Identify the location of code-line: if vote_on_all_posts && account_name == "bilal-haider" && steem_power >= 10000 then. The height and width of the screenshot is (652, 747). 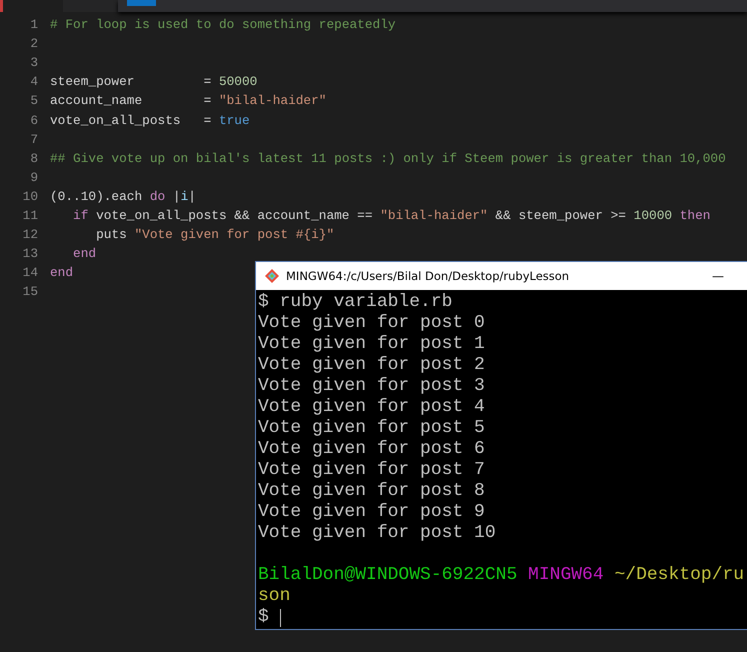
(391, 215).